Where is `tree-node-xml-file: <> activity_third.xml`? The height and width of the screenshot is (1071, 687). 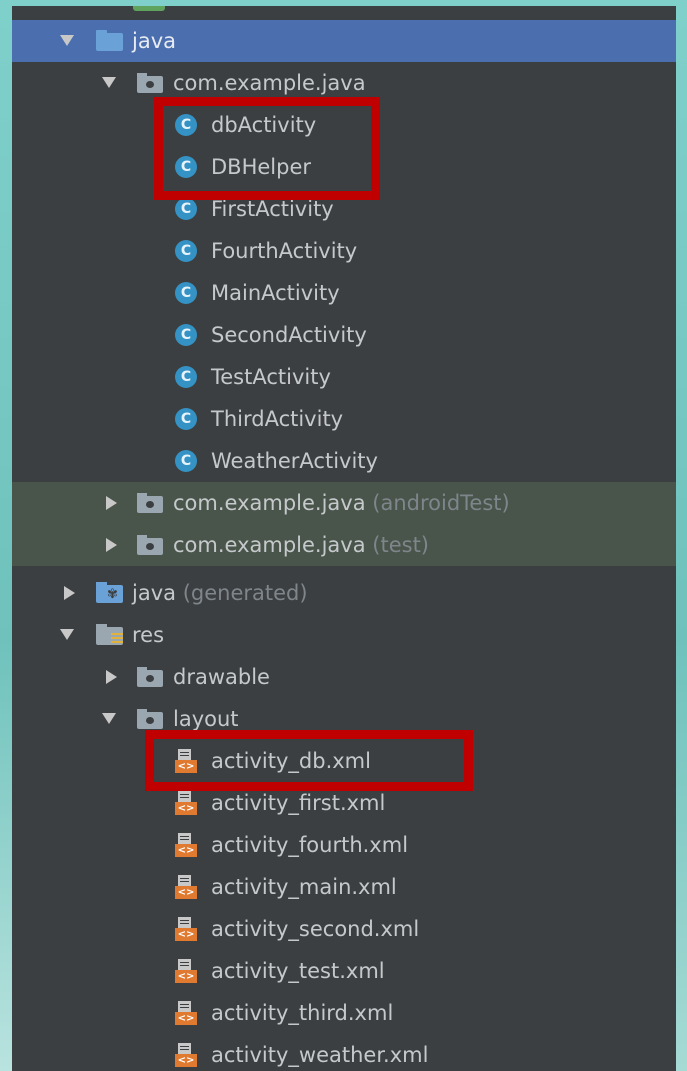
tree-node-xml-file: <> activity_third.xml is located at coordinates (344, 1013).